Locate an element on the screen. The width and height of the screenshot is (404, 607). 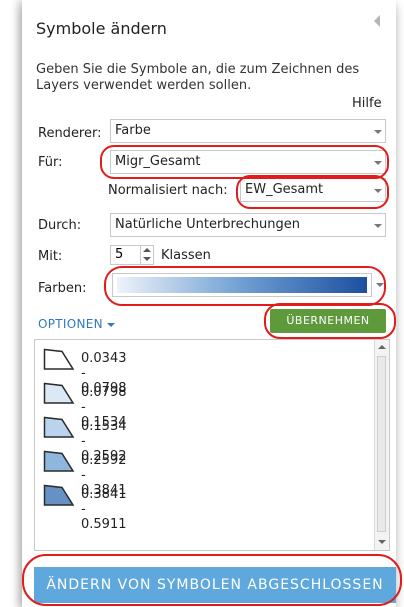
spin-down-icon is located at coordinates (147, 259).